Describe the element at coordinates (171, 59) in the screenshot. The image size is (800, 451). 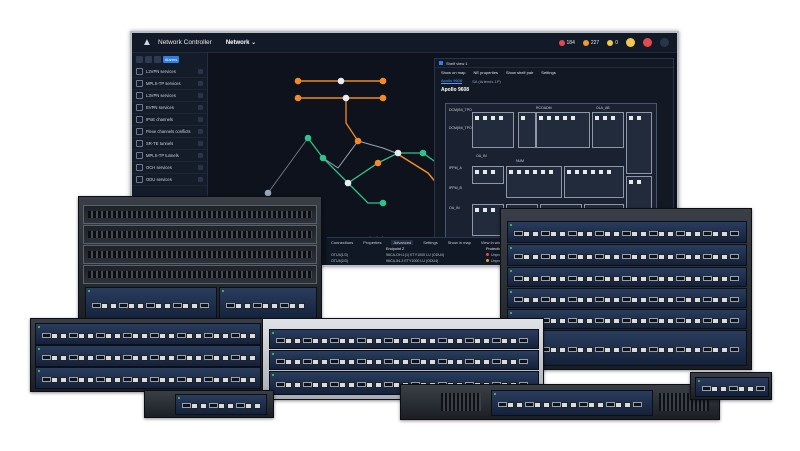
I see `sidebar-tab-alarms: Alarms` at that location.